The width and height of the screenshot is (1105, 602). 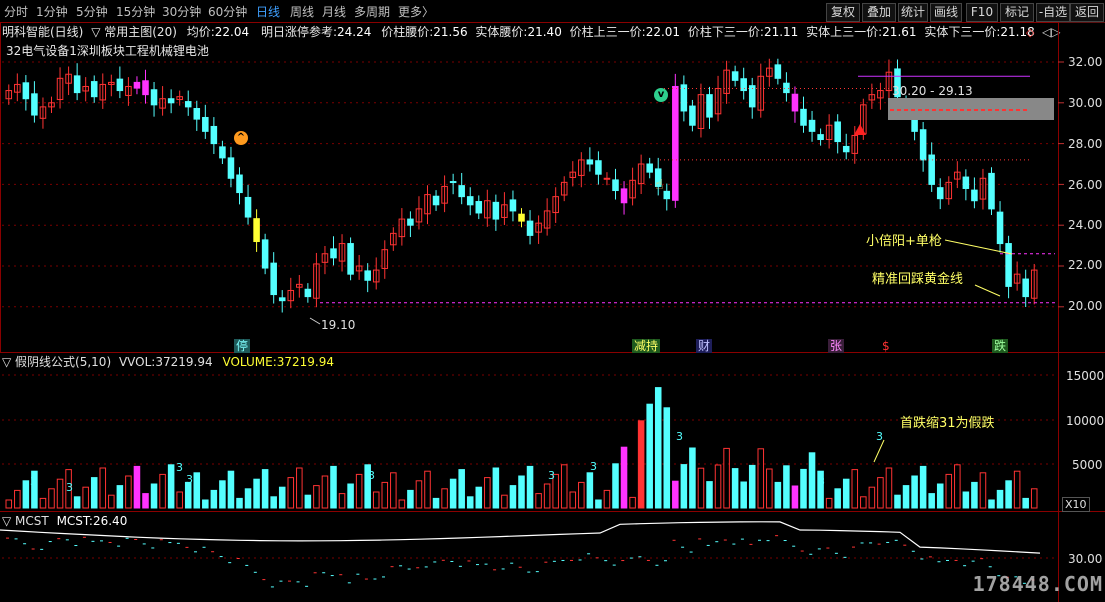 What do you see at coordinates (110, 521) in the screenshot?
I see `mcst-value: 26.40` at bounding box center [110, 521].